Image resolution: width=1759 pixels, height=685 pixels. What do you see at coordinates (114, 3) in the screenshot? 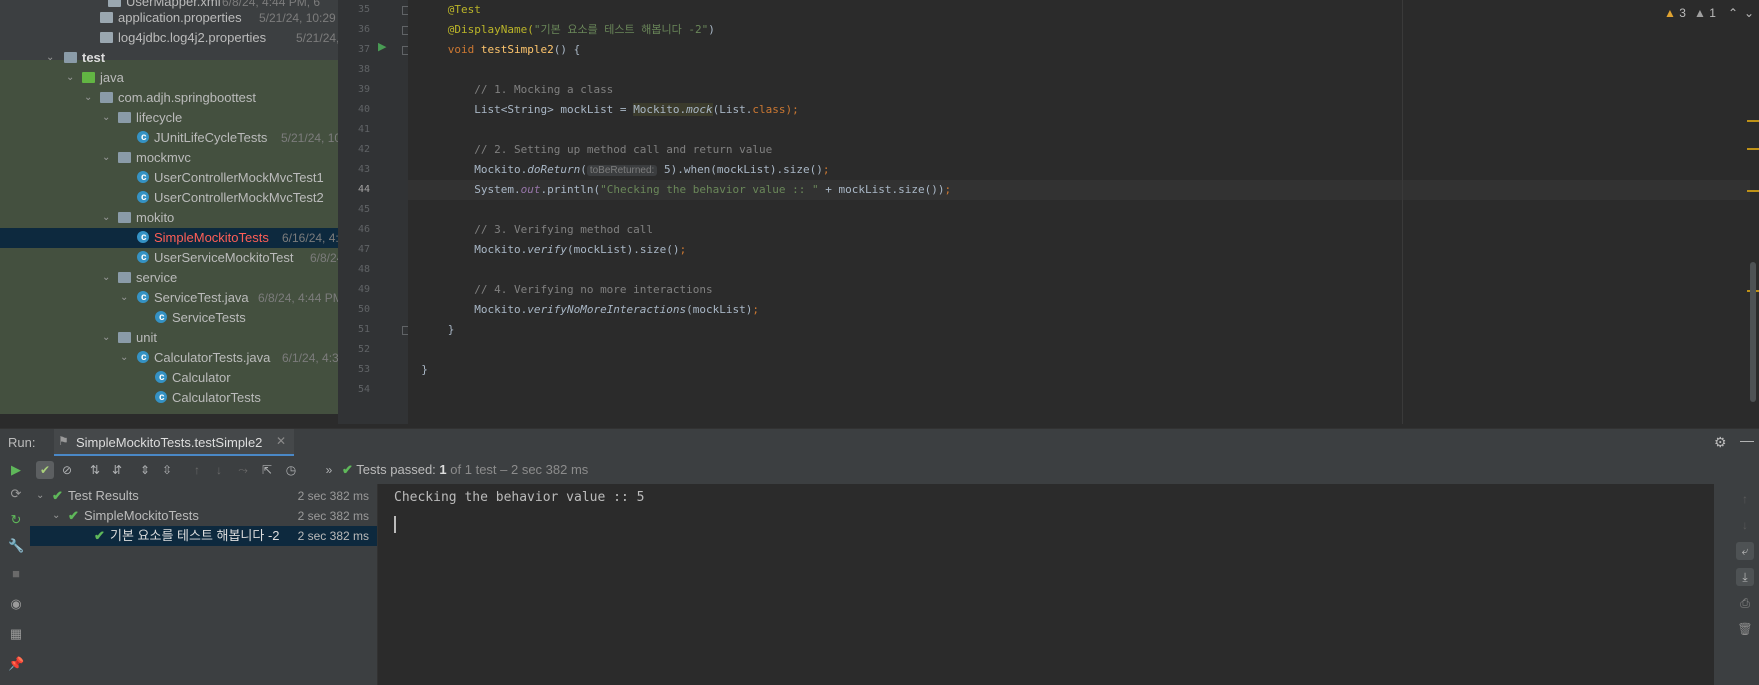
I see `xml-file-icon` at bounding box center [114, 3].